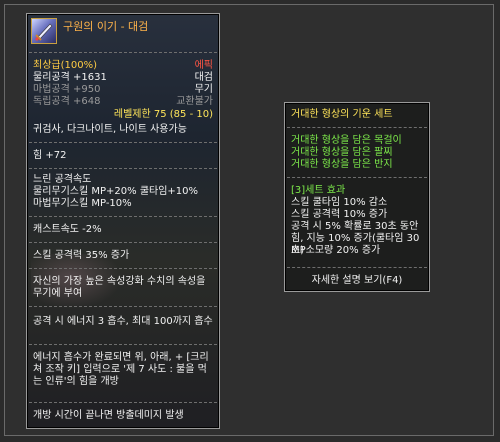  What do you see at coordinates (342, 152) in the screenshot?
I see `set-piece: 거대한 형상을 담은 팔찌` at bounding box center [342, 152].